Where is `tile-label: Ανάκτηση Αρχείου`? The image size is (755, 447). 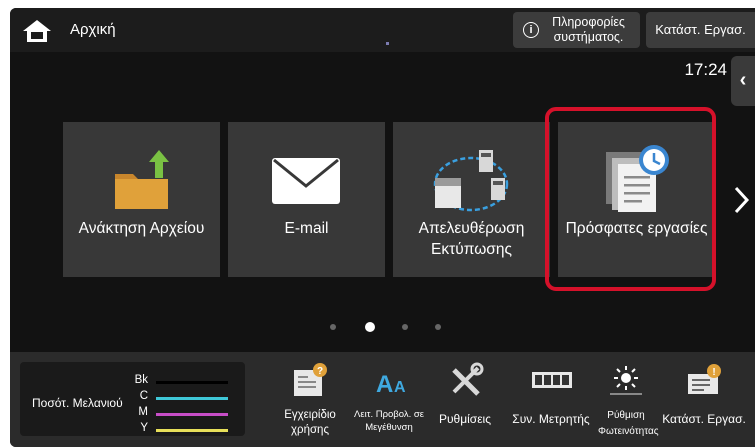
tile-label: Ανάκτηση Αρχείου is located at coordinates (141, 228).